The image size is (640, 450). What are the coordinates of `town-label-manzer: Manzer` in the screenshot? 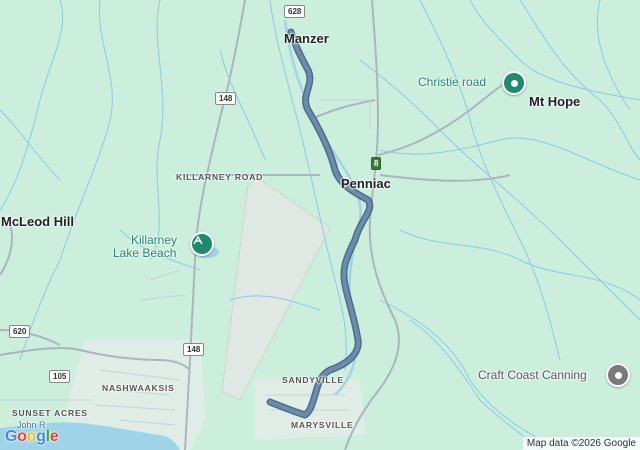 It's located at (306, 38).